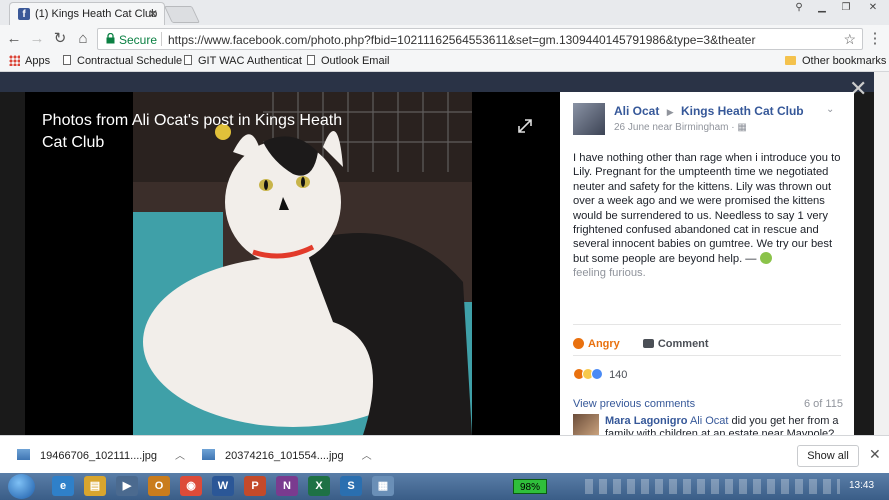 The image size is (889, 500). What do you see at coordinates (828, 456) in the screenshot?
I see `show-all-downloads-button: Show all` at bounding box center [828, 456].